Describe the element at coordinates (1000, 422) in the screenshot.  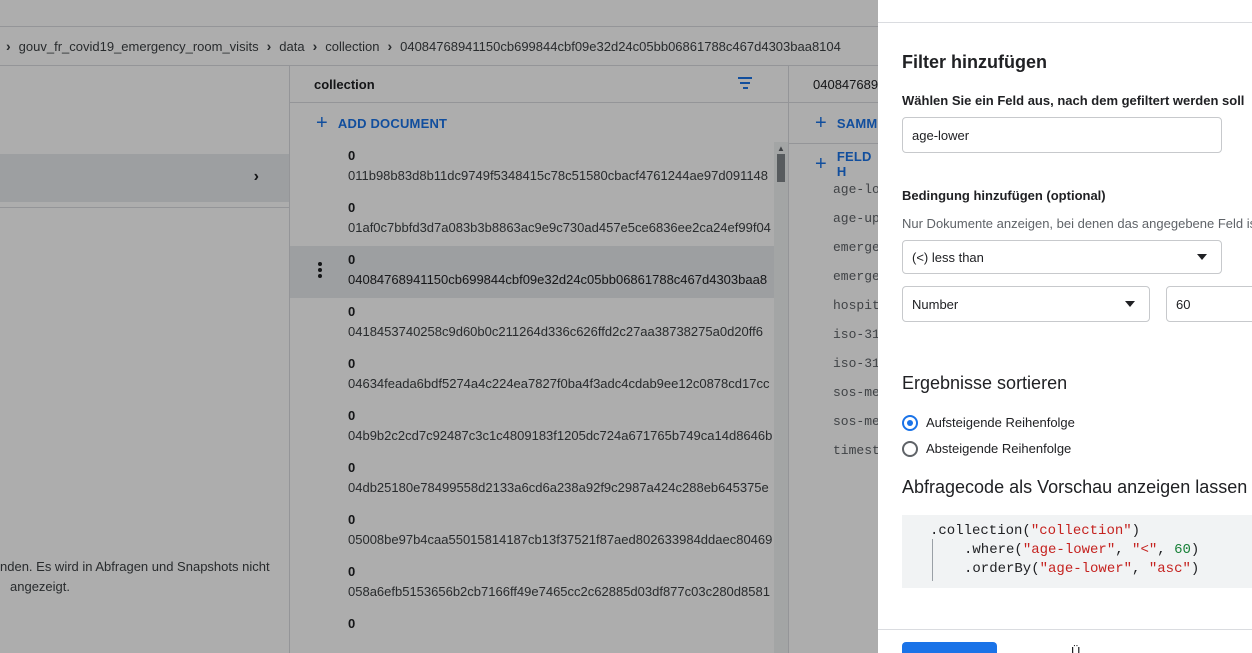
I see `sort-asc-label: Aufsteigende Reihenfolge` at that location.